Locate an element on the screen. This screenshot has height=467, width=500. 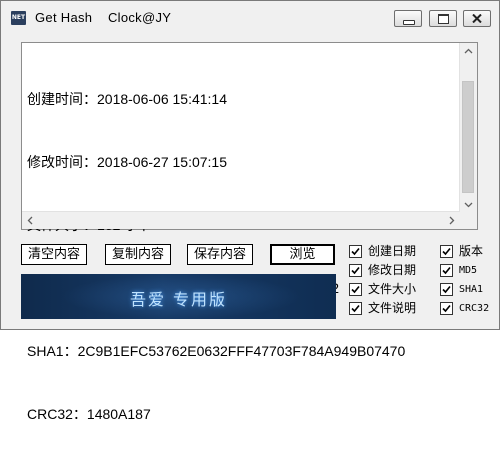
horizontal-scrollbar is located at coordinates (241, 220).